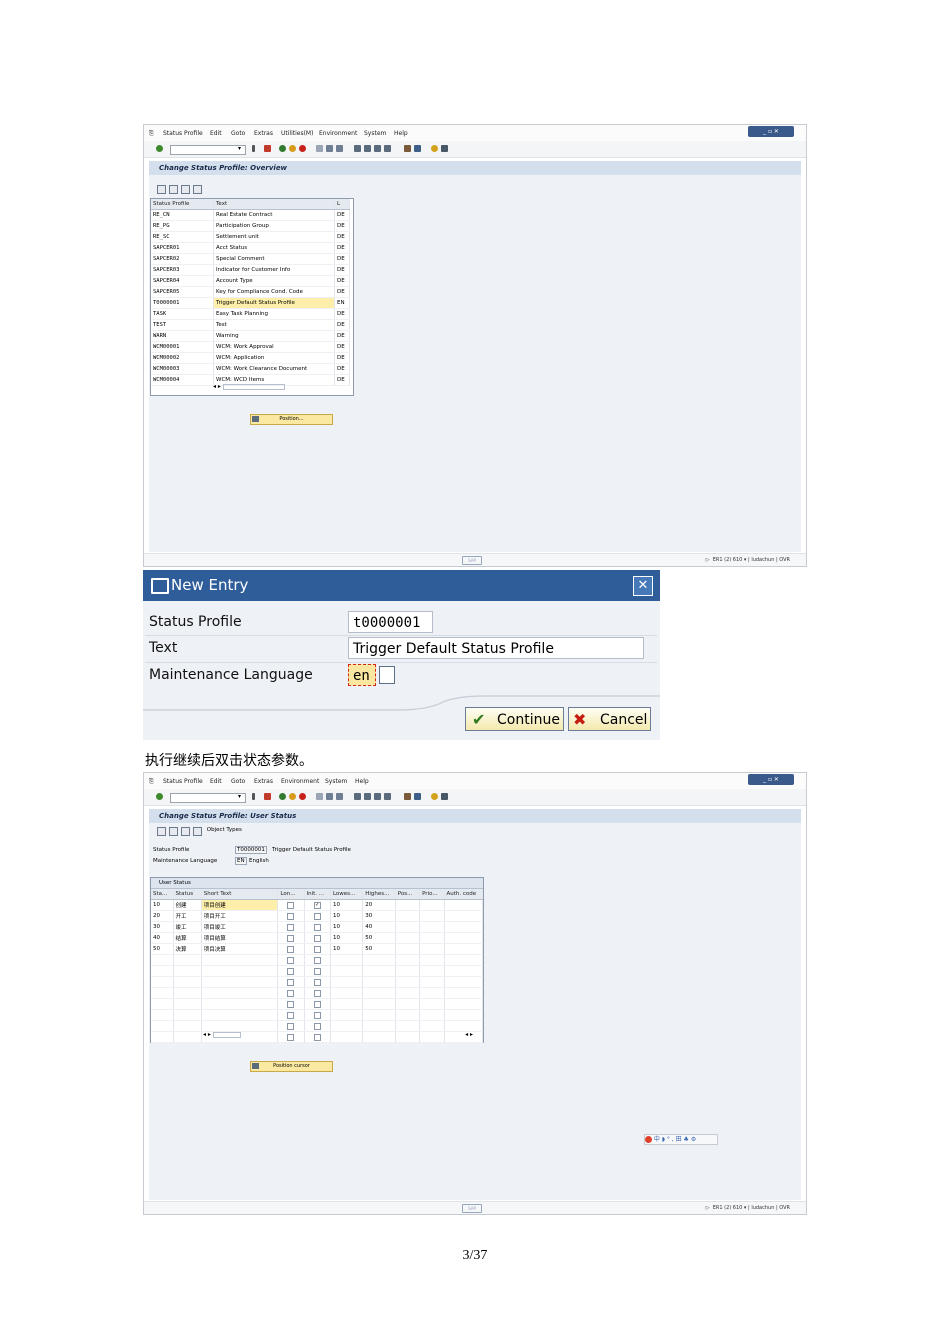 Image resolution: width=950 pixels, height=1344 pixels. I want to click on text-cell: WCM: Work Approval, so click(274, 347).